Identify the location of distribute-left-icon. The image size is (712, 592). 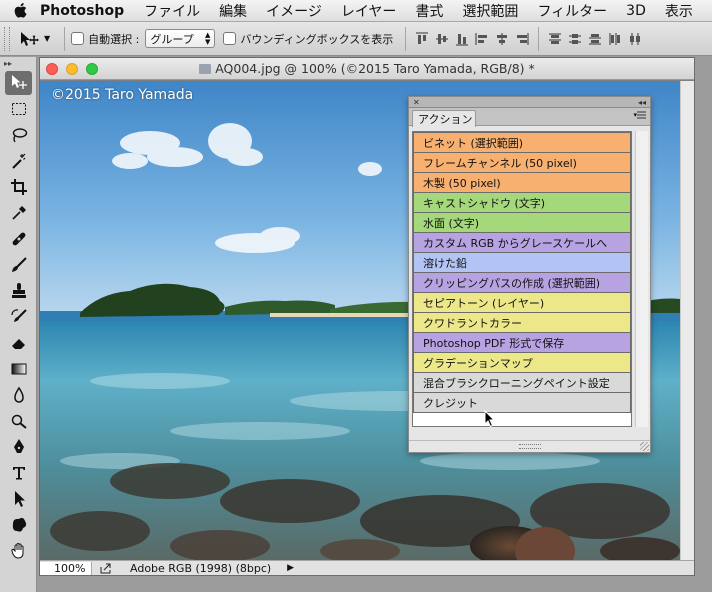
(615, 39).